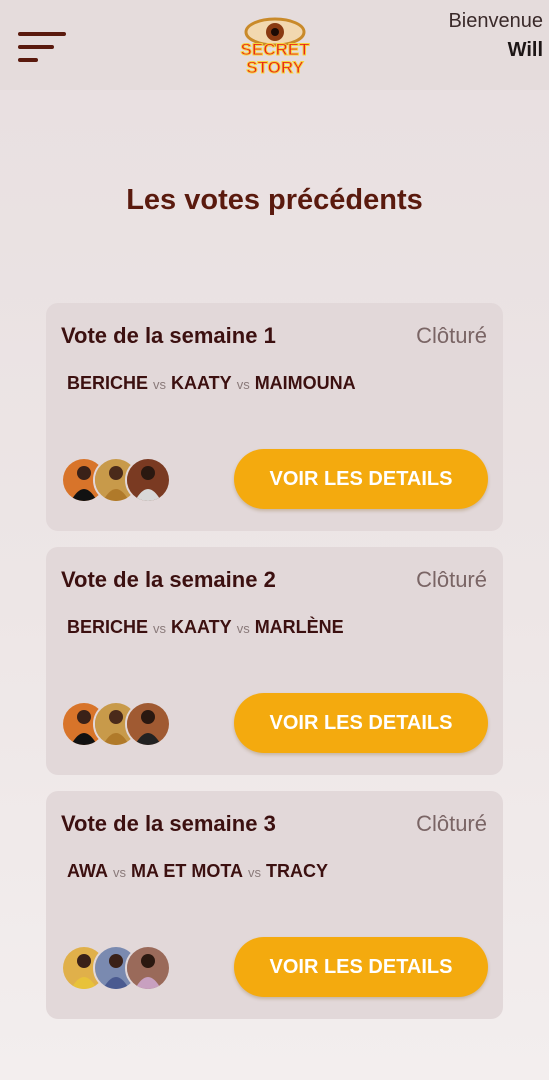 This screenshot has width=549, height=1080. What do you see at coordinates (274, 200) in the screenshot?
I see `page-title: Les votes précédents` at bounding box center [274, 200].